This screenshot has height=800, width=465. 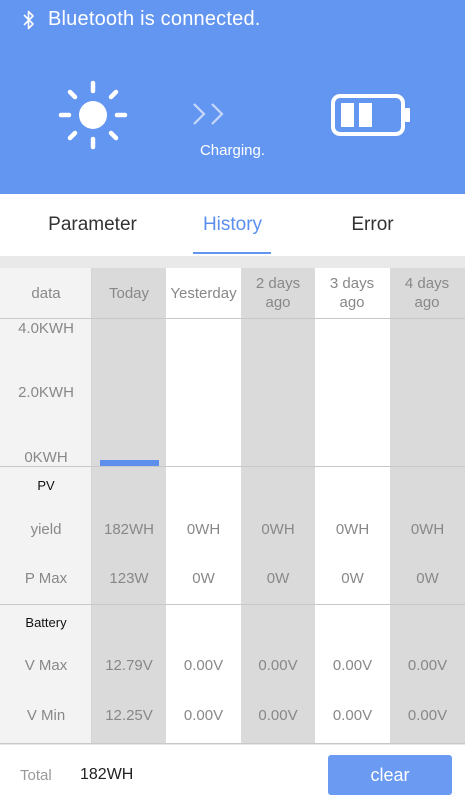 What do you see at coordinates (46, 578) in the screenshot?
I see `row-label-p-max: P Max` at bounding box center [46, 578].